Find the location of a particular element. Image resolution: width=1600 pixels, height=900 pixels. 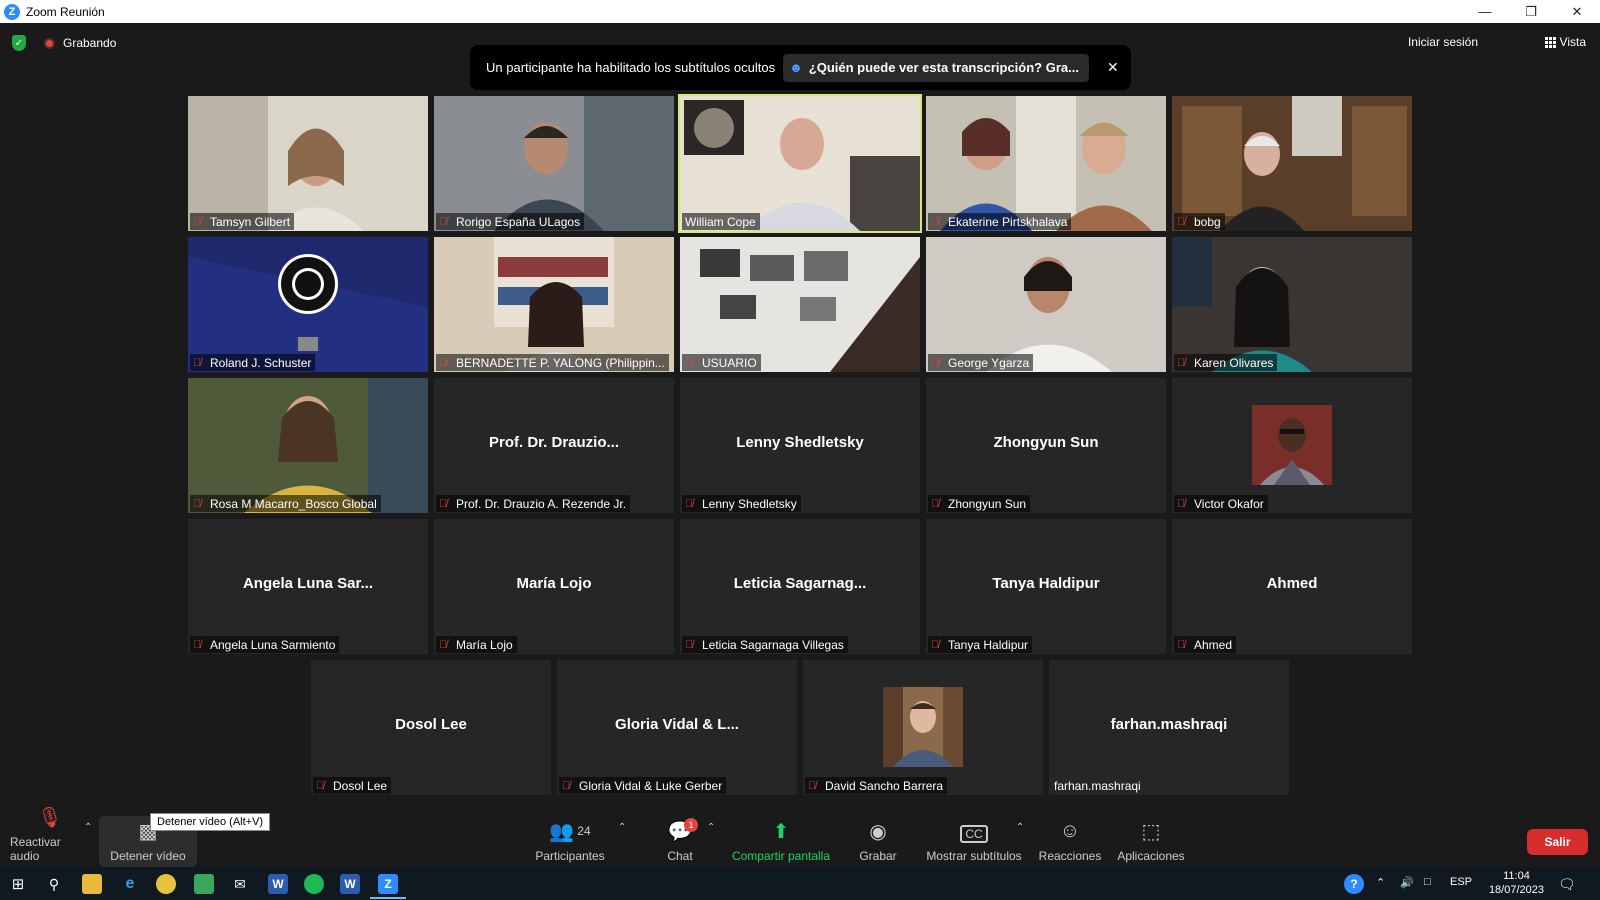

share-screen-label: Compartir pantalla is located at coordinates (781, 856).